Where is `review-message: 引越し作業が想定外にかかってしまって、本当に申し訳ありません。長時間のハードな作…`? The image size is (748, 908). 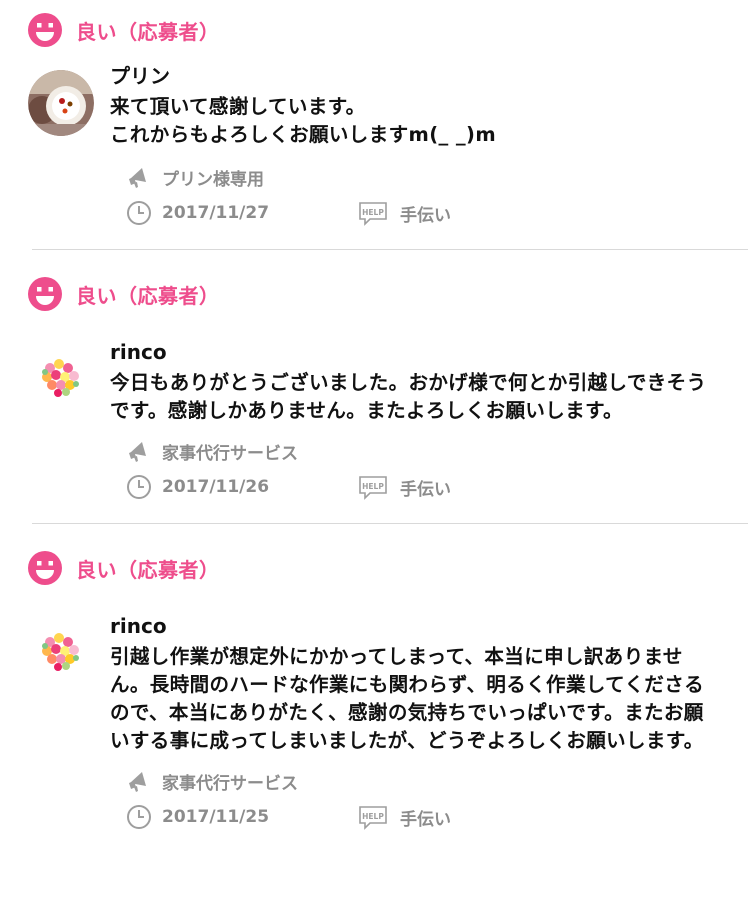 review-message: 引越し作業が想定外にかかってしまって、本当に申し訳ありません。長時間のハードな作… is located at coordinates (407, 698).